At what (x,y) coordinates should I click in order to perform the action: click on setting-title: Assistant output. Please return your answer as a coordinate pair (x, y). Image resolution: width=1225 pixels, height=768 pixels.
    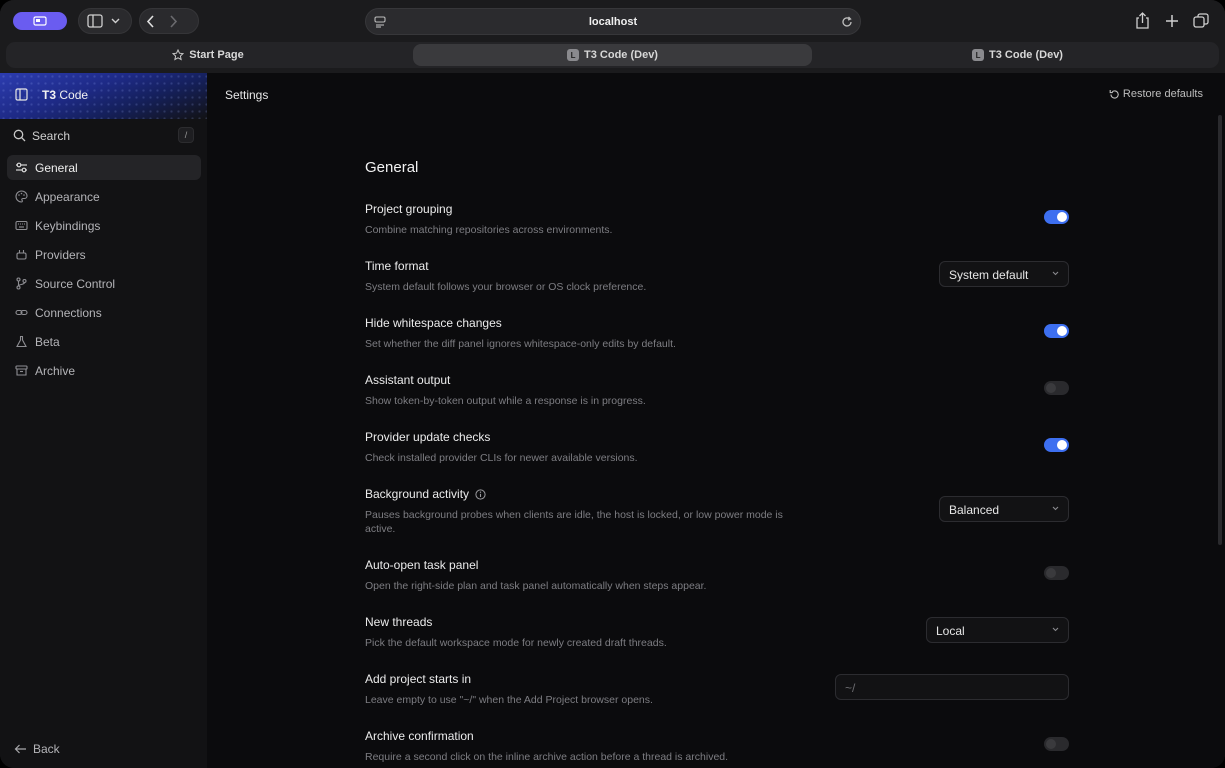
    Looking at the image, I should click on (408, 380).